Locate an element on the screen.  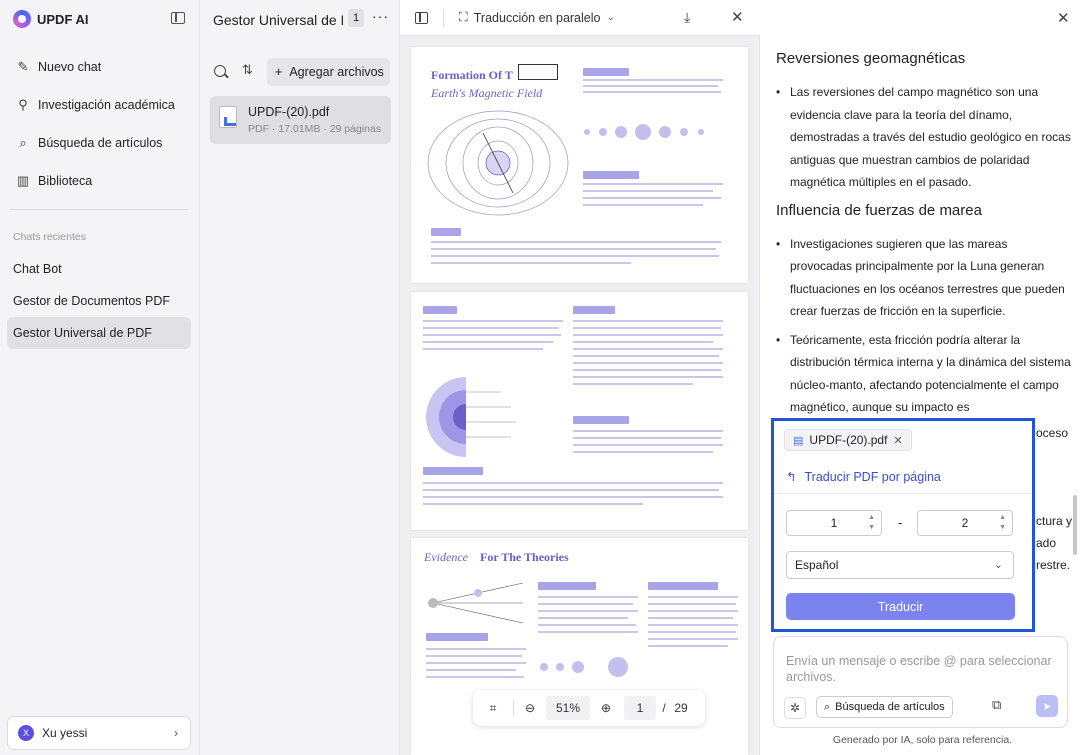
attached-file-name: UPDF-(20).pdf is located at coordinates (848, 440).